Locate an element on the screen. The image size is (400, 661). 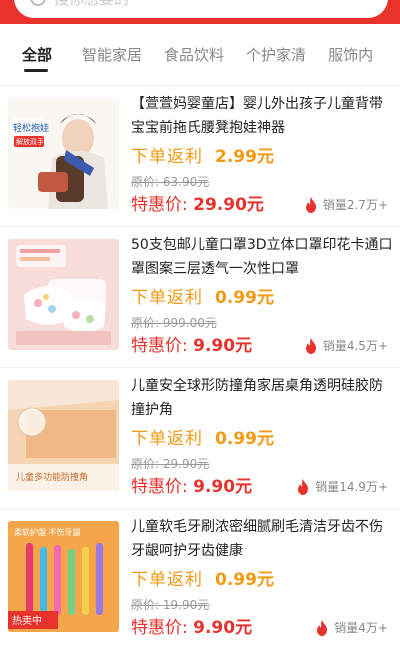
sales-value: 4万+ is located at coordinates (373, 628).